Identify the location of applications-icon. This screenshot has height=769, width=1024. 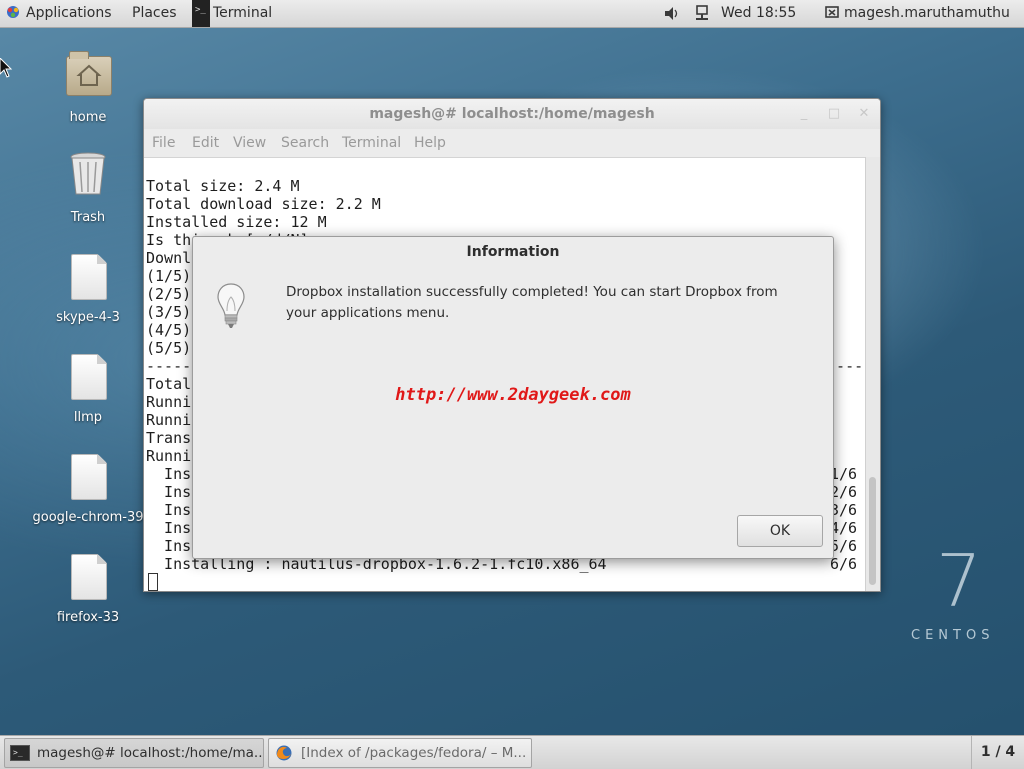
(13, 12).